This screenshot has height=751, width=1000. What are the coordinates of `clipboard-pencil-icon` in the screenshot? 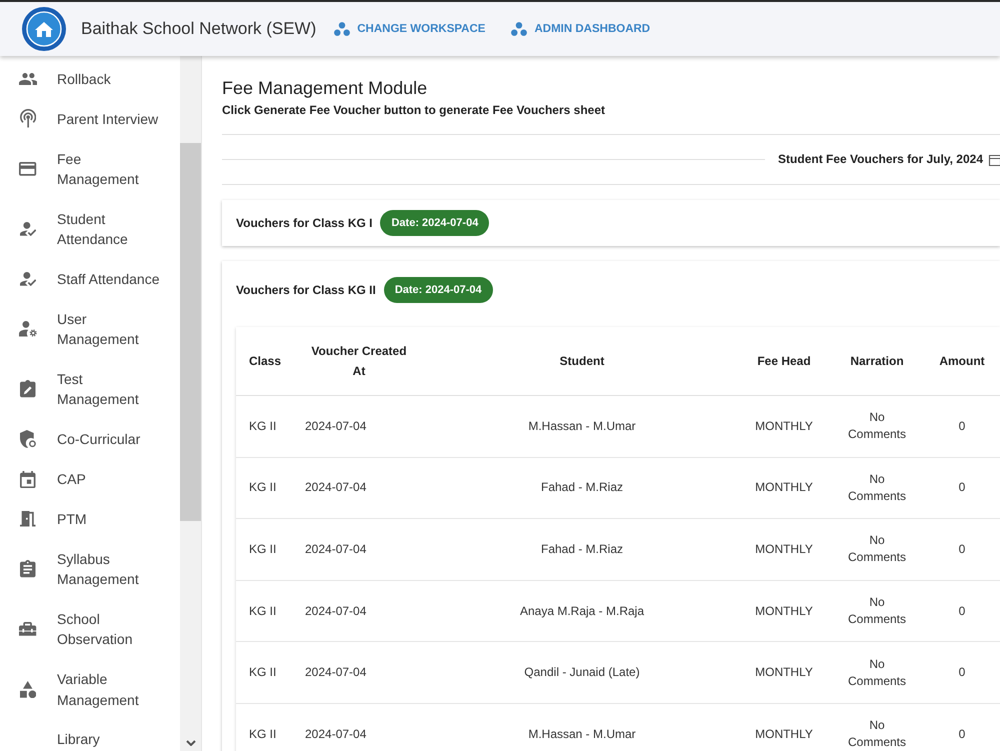 It's located at (28, 389).